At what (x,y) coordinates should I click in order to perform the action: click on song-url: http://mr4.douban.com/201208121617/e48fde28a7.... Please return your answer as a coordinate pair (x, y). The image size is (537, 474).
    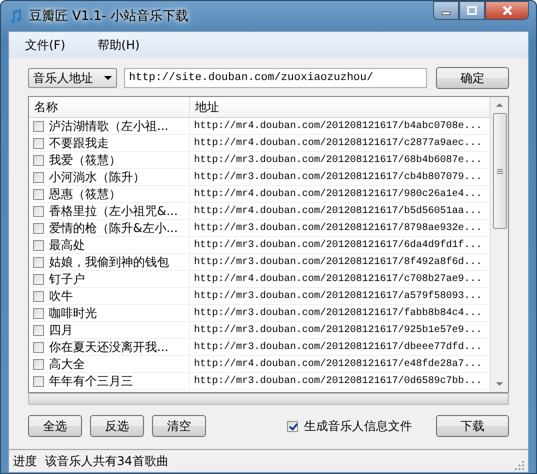
    Looking at the image, I should click on (338, 364).